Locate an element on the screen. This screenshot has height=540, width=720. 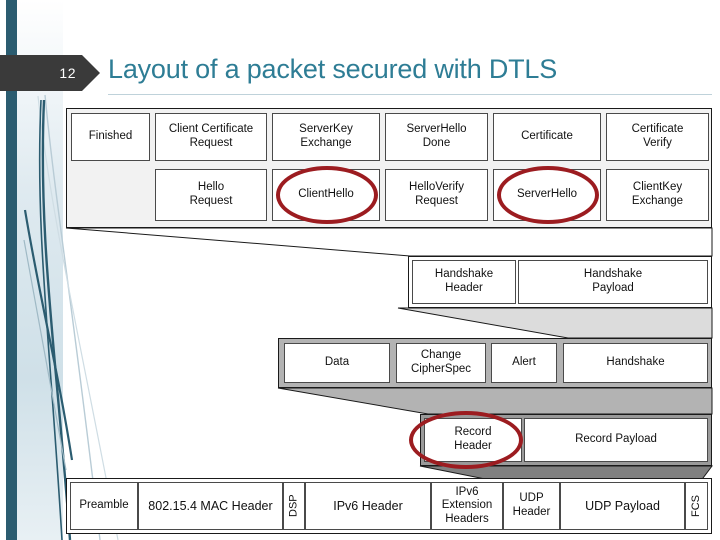
cell-fcs: FCS is located at coordinates (696, 506).